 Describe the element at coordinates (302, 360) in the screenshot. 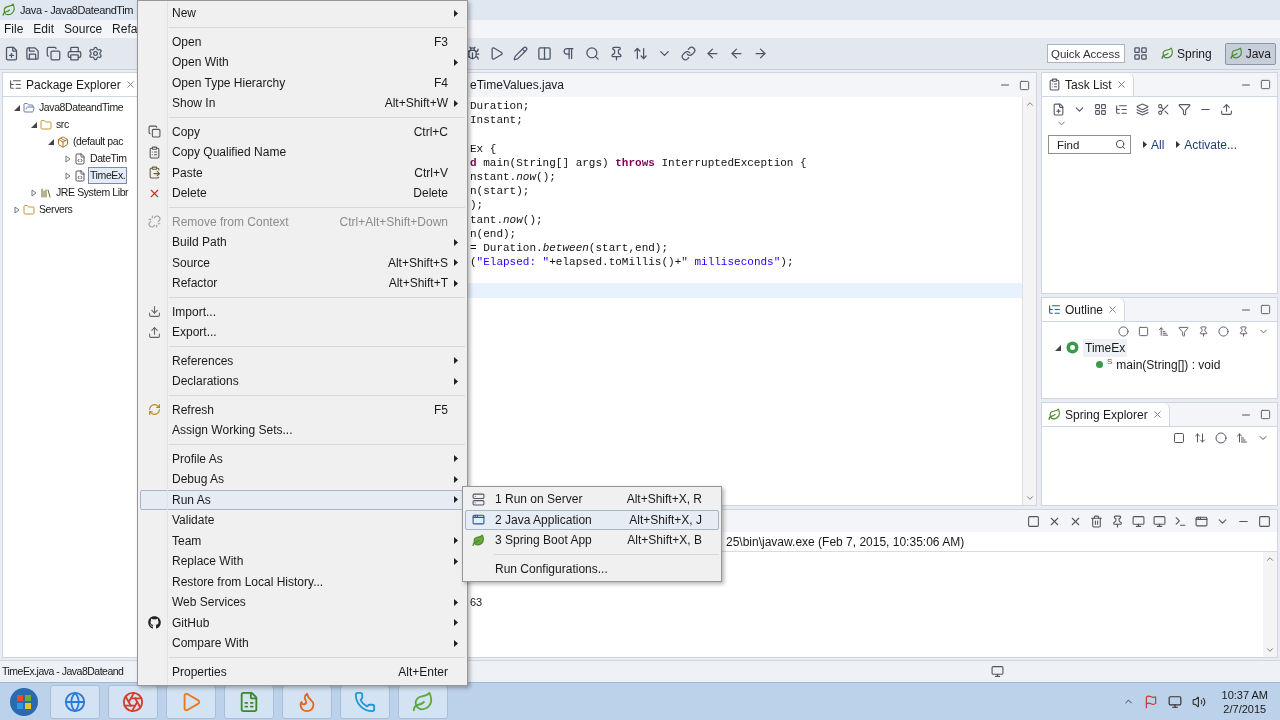

I see `menu-item: References` at that location.